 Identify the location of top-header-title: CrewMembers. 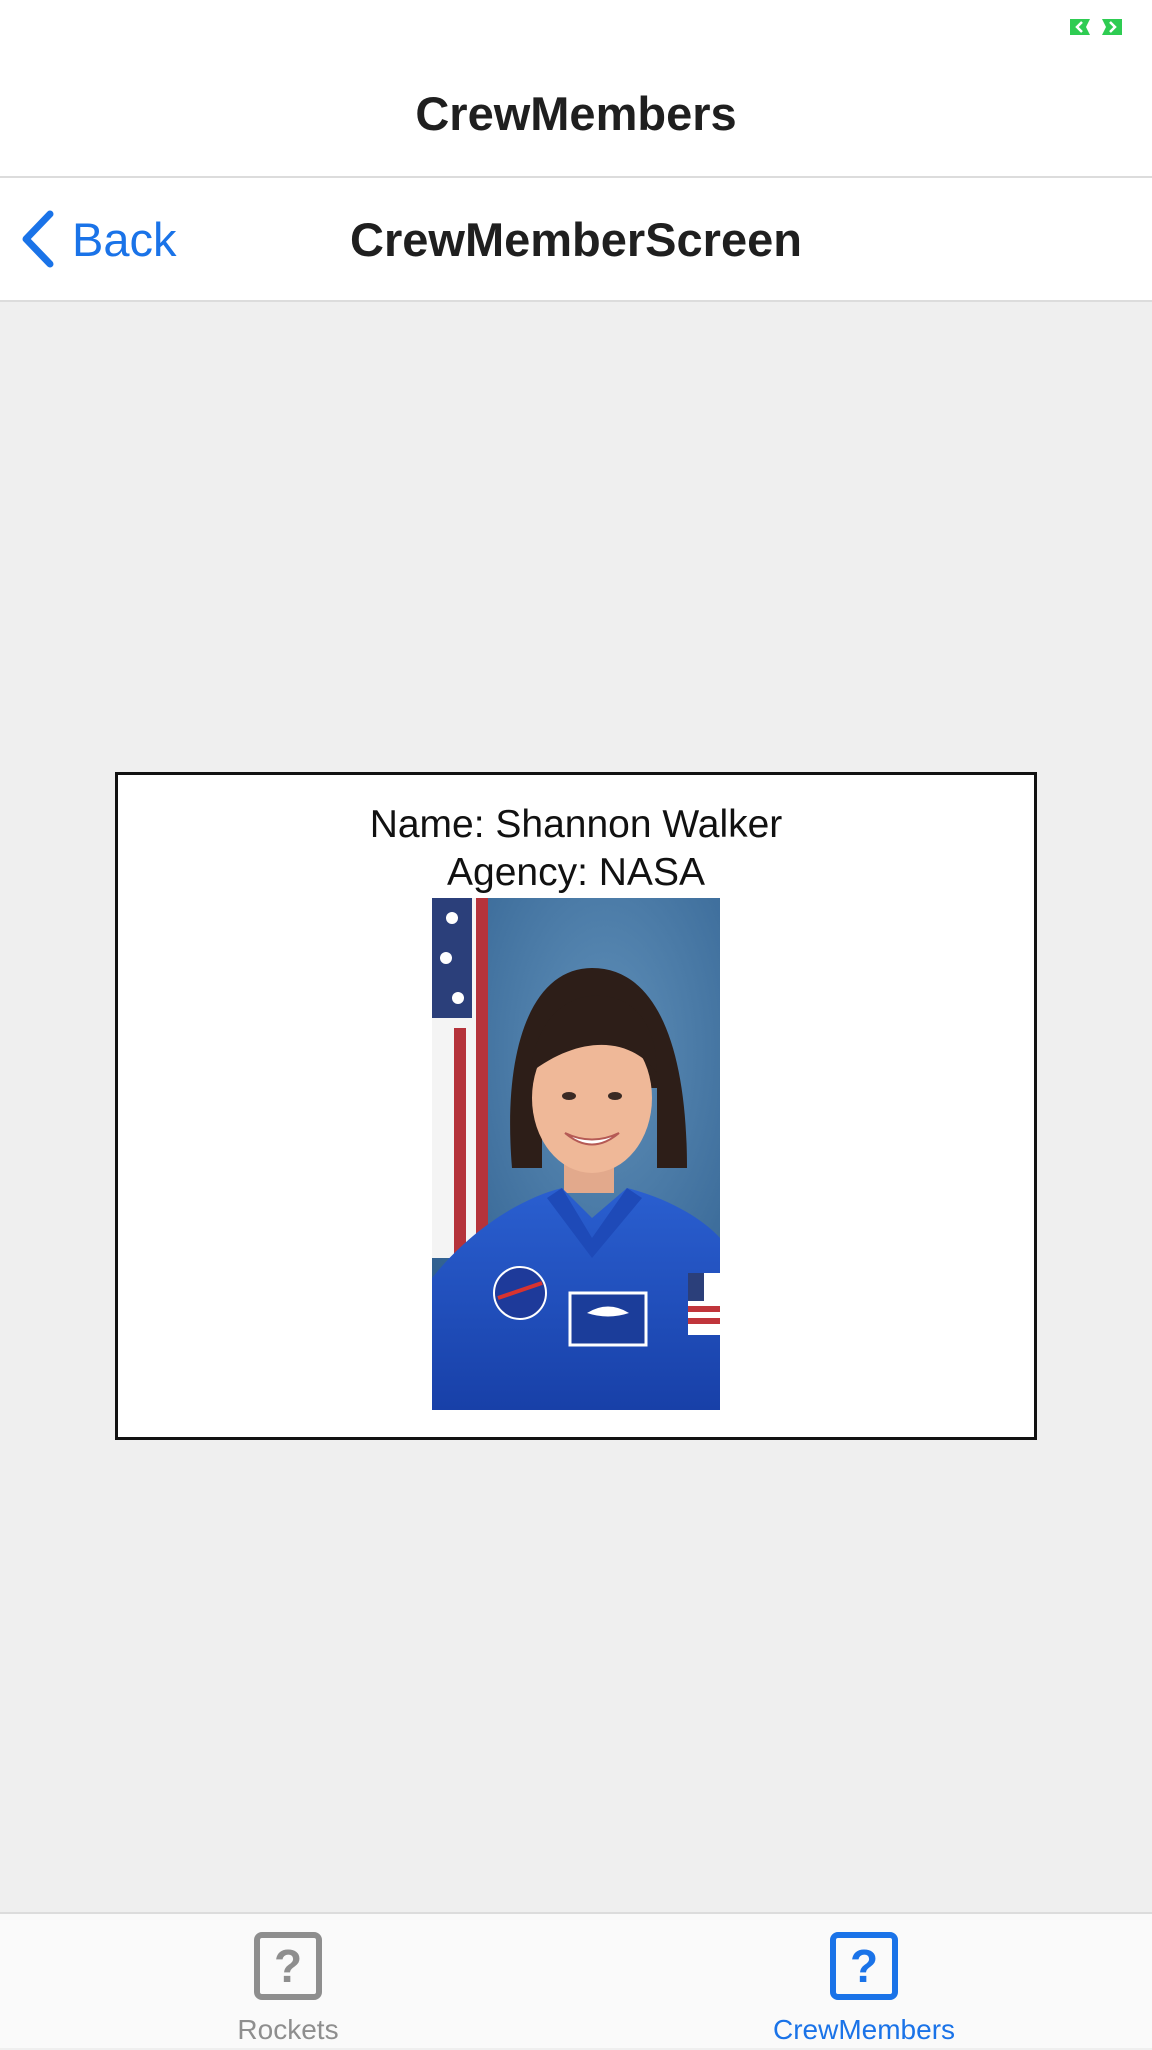
(576, 113).